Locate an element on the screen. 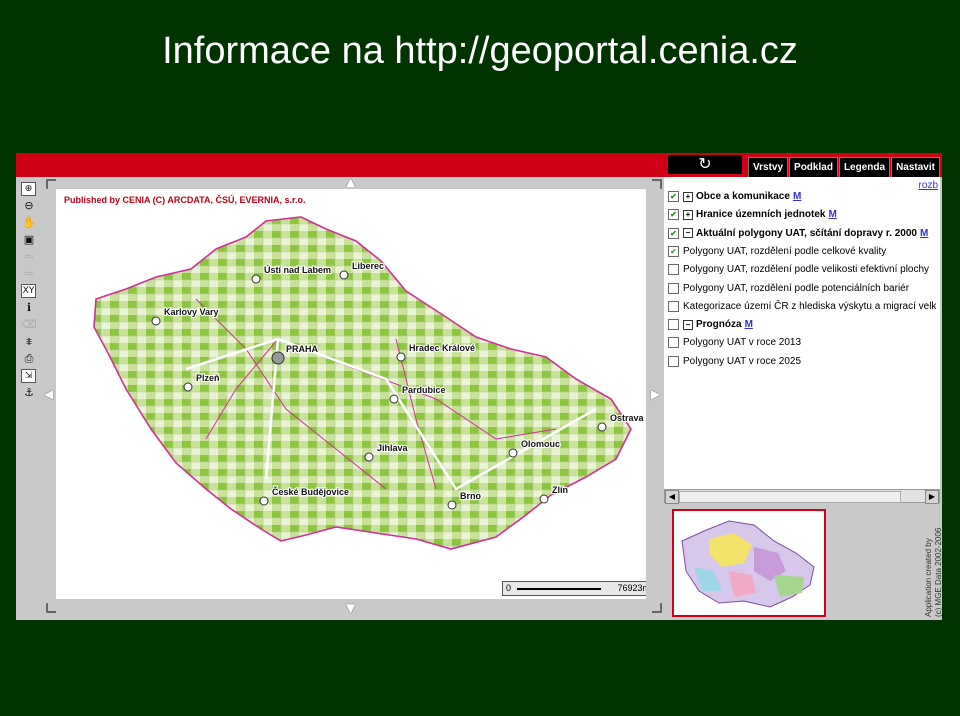 The height and width of the screenshot is (716, 960). tab-vrstvy: Vrstvy is located at coordinates (768, 167).